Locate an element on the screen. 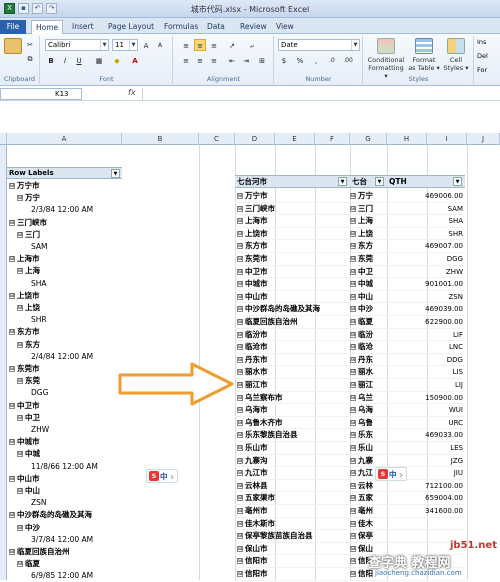  tab-insert: Insert is located at coordinates (83, 27).